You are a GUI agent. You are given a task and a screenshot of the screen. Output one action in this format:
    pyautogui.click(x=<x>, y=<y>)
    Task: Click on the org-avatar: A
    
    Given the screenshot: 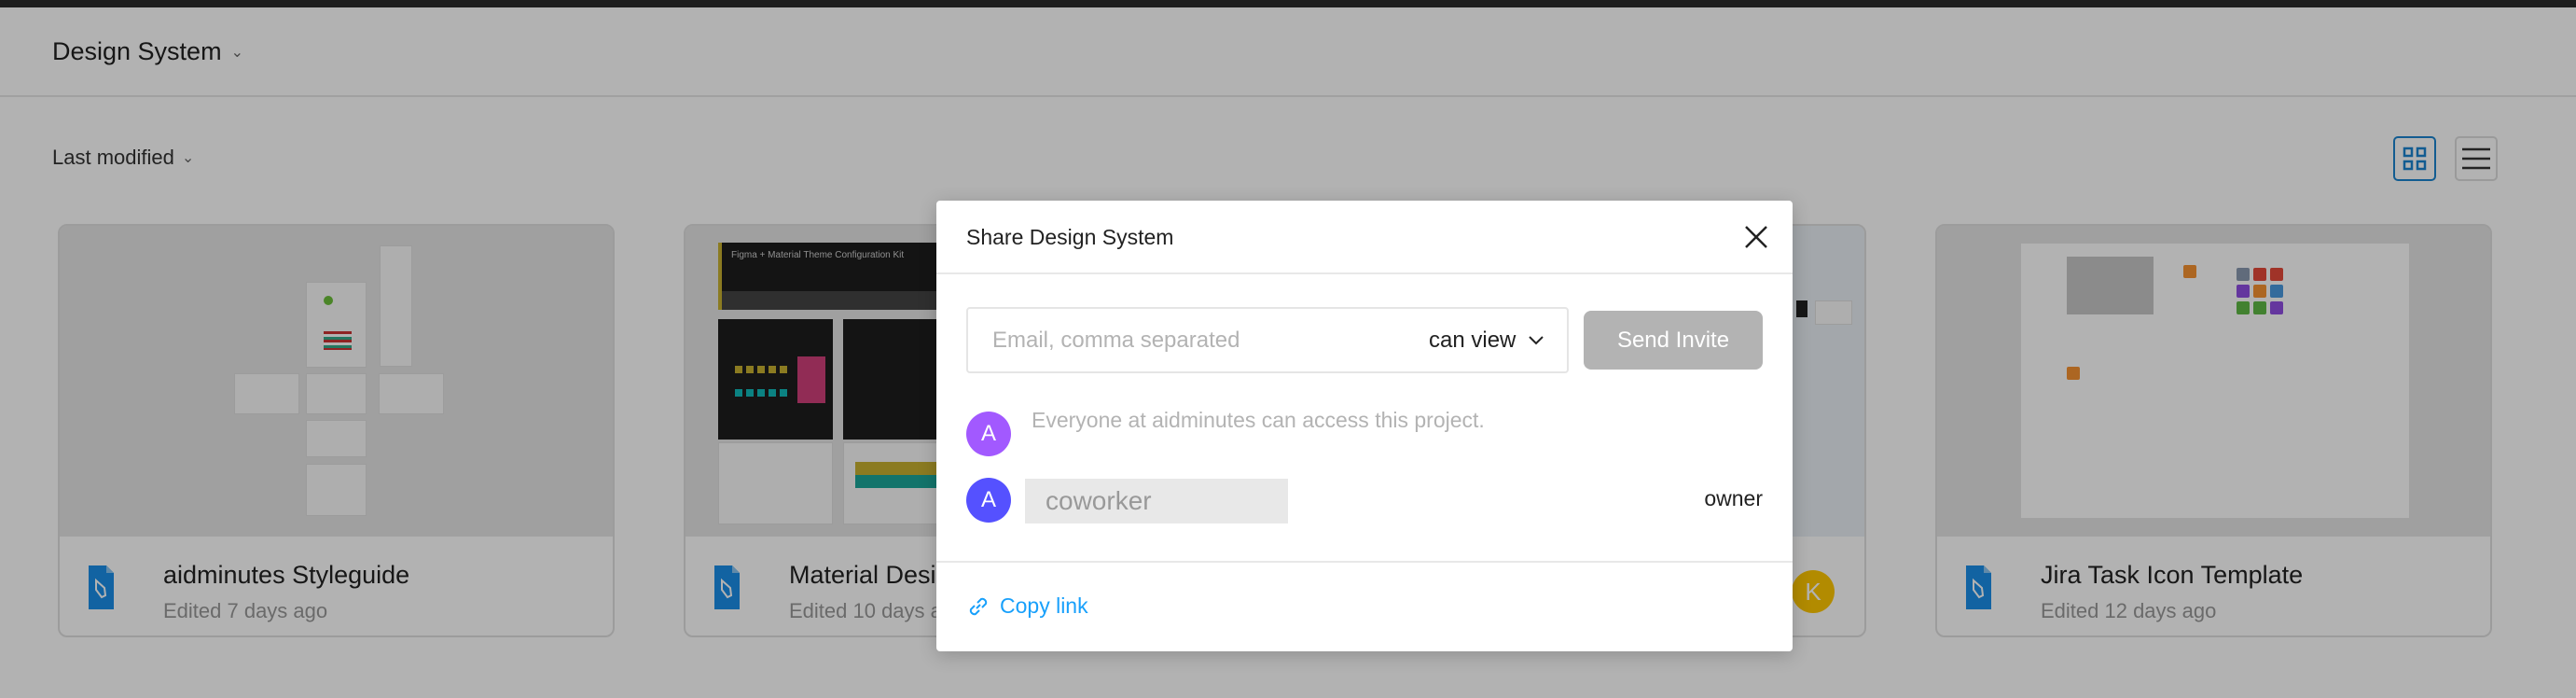 What is the action you would take?
    pyautogui.click(x=989, y=434)
    